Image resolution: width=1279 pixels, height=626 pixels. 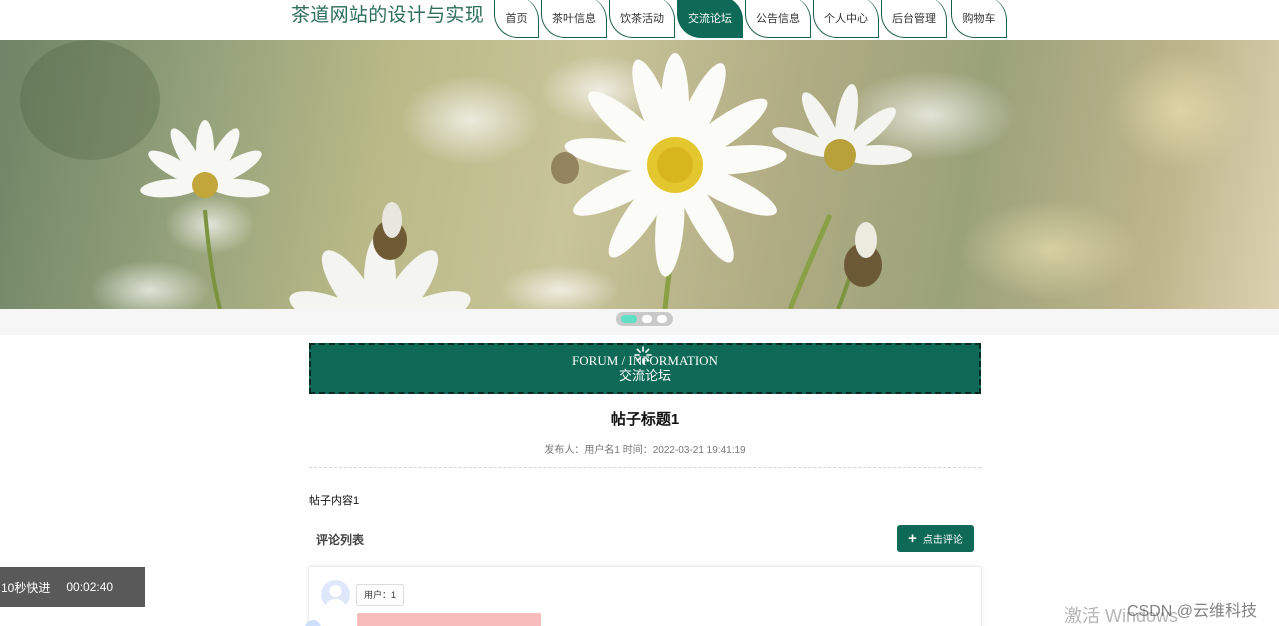 I want to click on post-divider, so click(x=645, y=467).